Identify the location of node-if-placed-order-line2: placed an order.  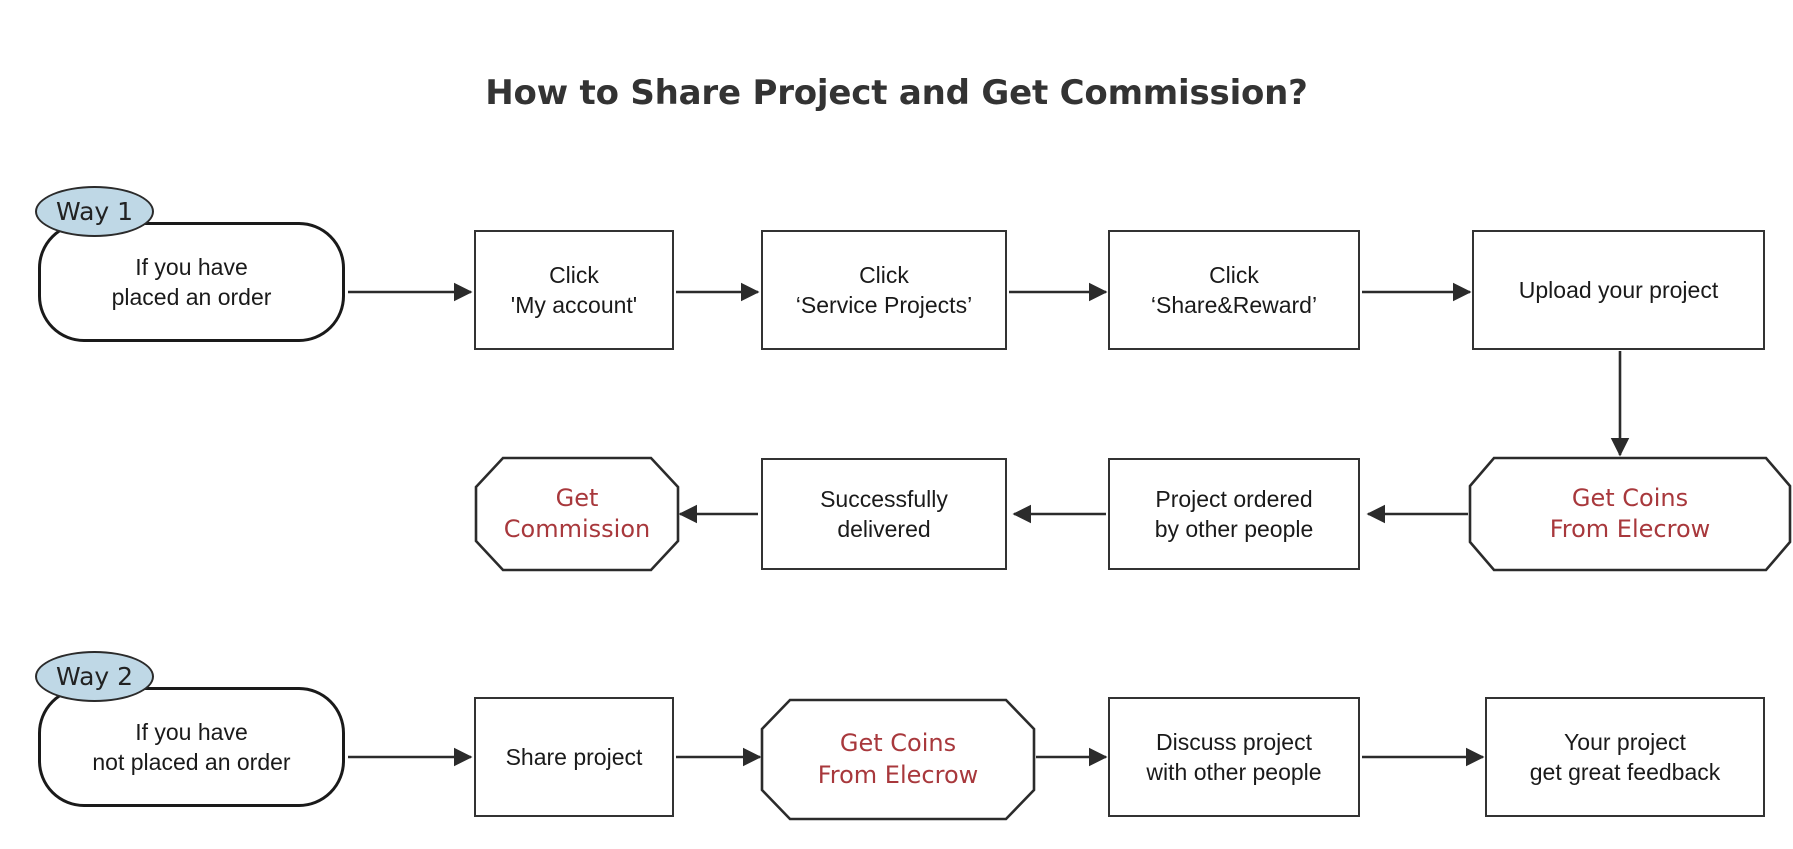
(191, 297).